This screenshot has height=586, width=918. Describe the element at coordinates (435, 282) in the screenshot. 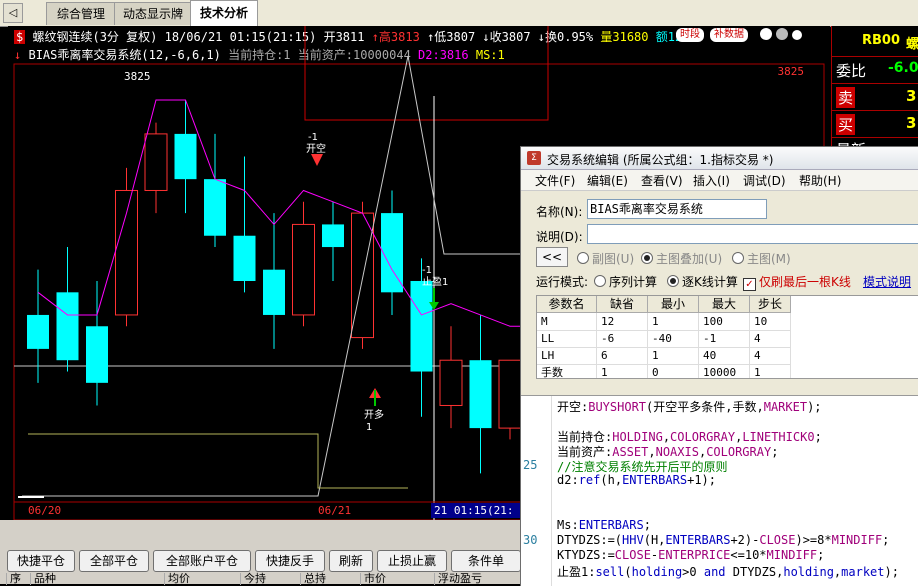

I see `stop-signal-line2: 止盈1` at that location.